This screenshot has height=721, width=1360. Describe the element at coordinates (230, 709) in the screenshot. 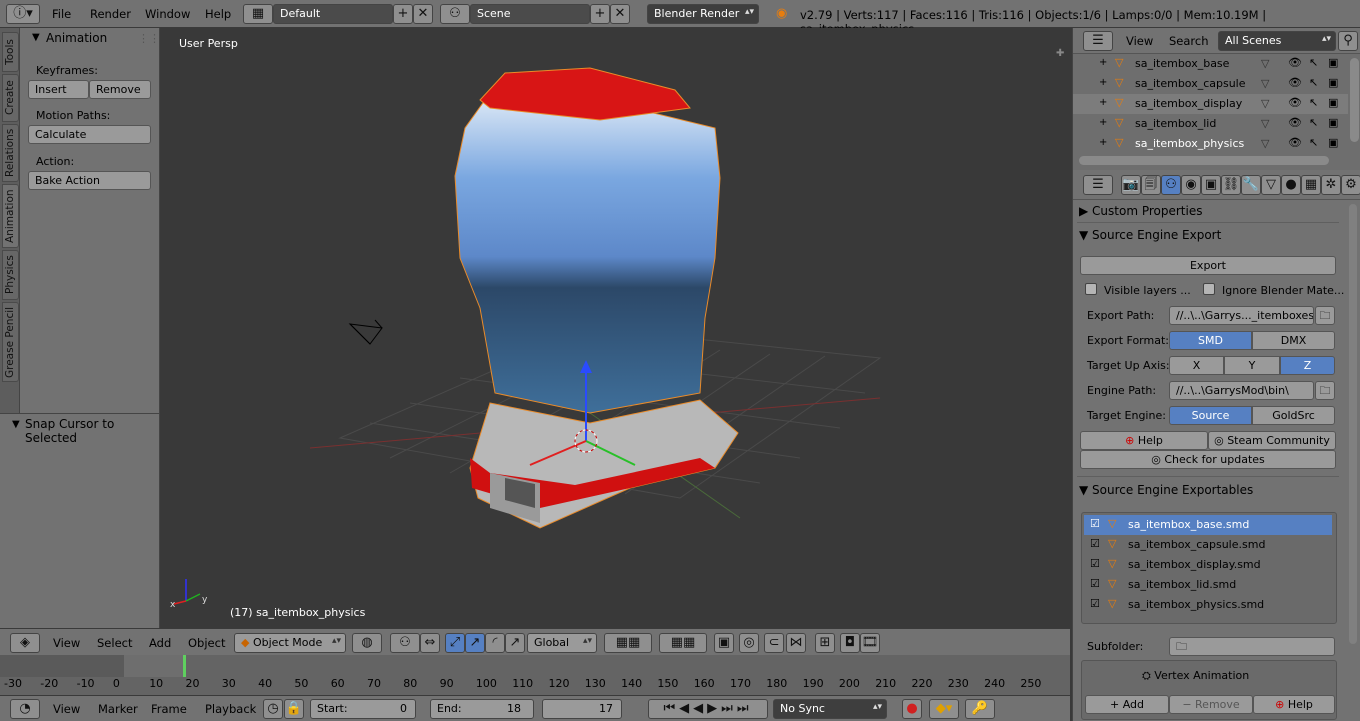

I see `tl-menu-playback: Playback` at that location.